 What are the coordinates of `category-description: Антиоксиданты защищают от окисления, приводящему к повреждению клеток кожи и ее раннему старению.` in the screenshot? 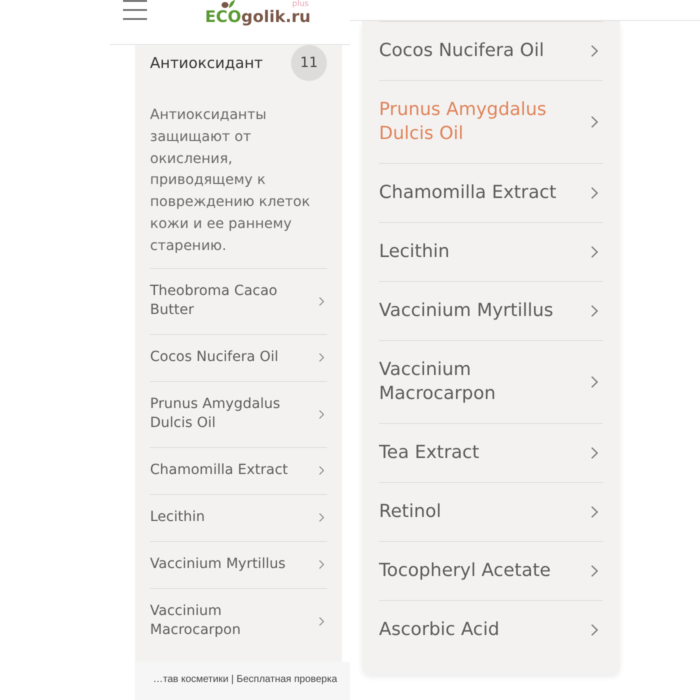 It's located at (231, 181).